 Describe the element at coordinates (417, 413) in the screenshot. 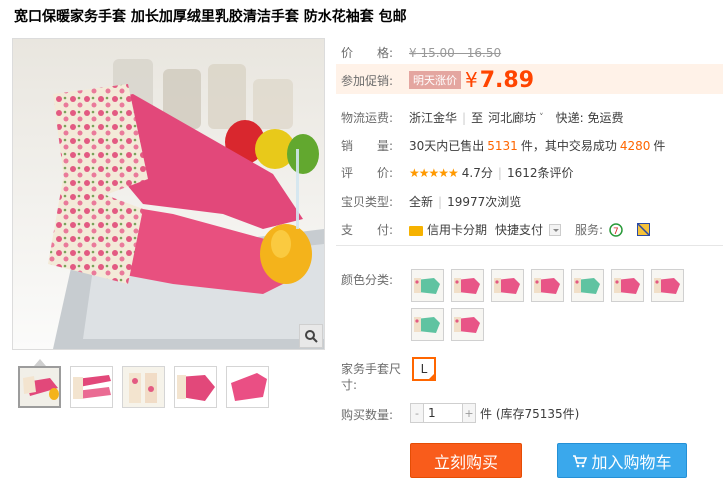

I see `quantity-minus-button: -` at that location.